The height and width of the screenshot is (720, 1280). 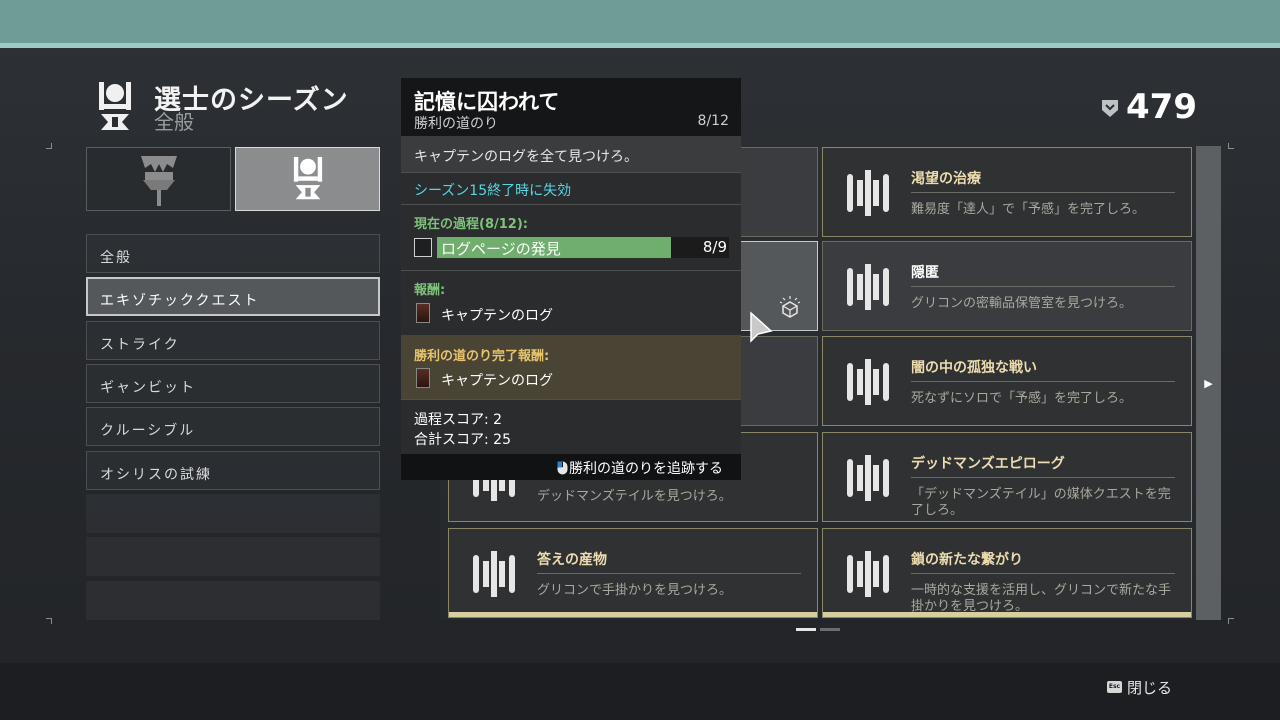 What do you see at coordinates (714, 247) in the screenshot?
I see `objective-value: 8/9` at bounding box center [714, 247].